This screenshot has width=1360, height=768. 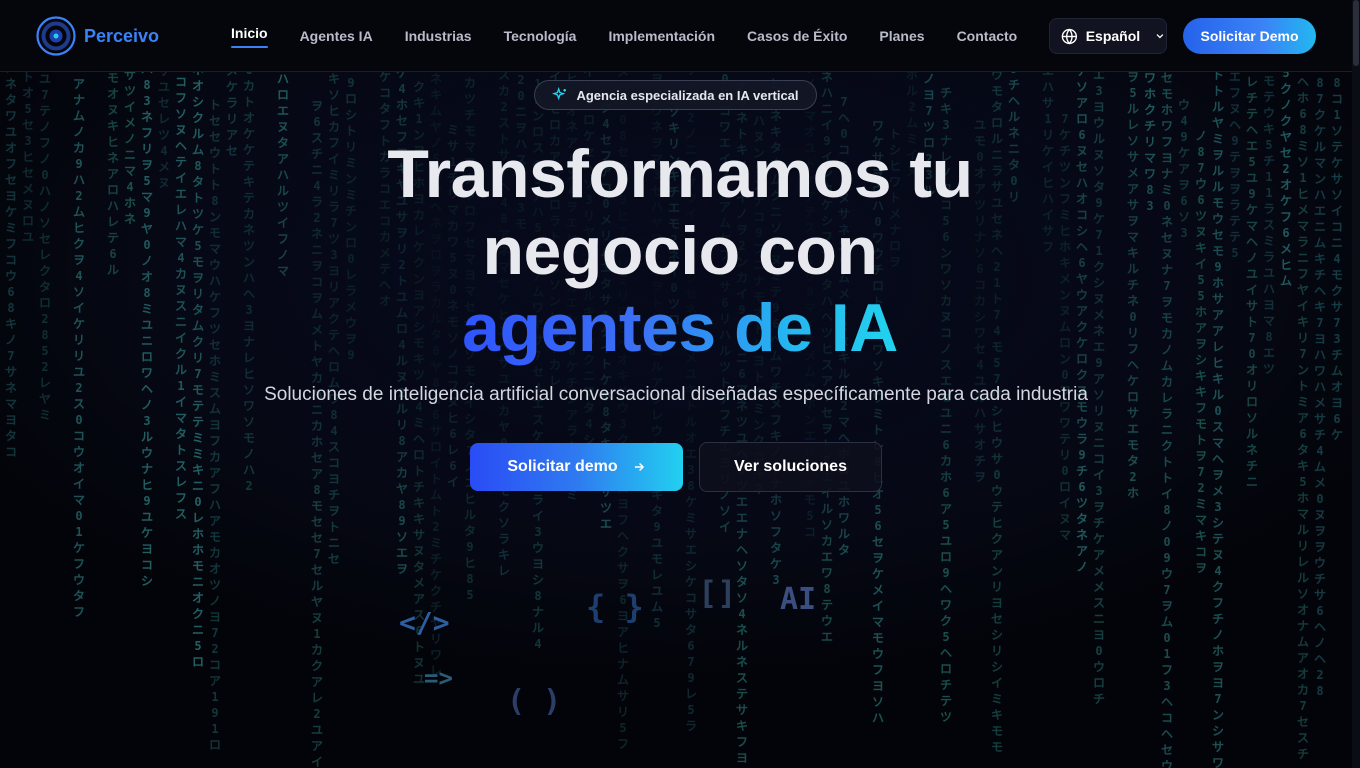 What do you see at coordinates (798, 599) in the screenshot?
I see `code-symbol: AI` at bounding box center [798, 599].